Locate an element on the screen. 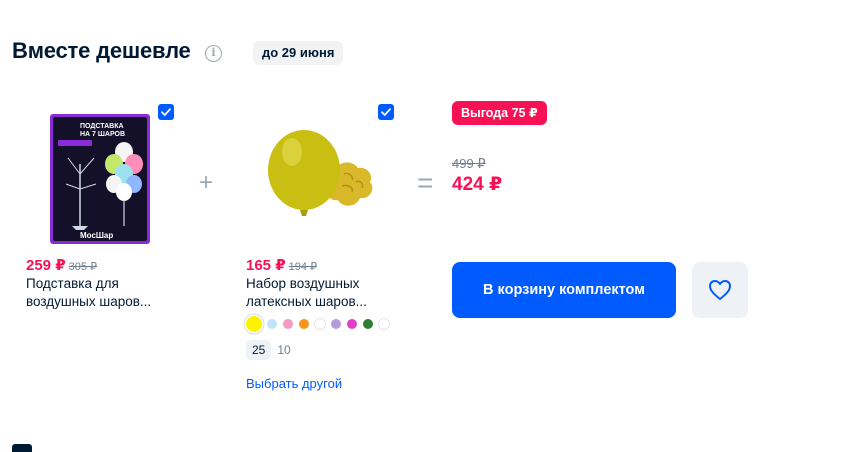  favorite-button is located at coordinates (720, 290).